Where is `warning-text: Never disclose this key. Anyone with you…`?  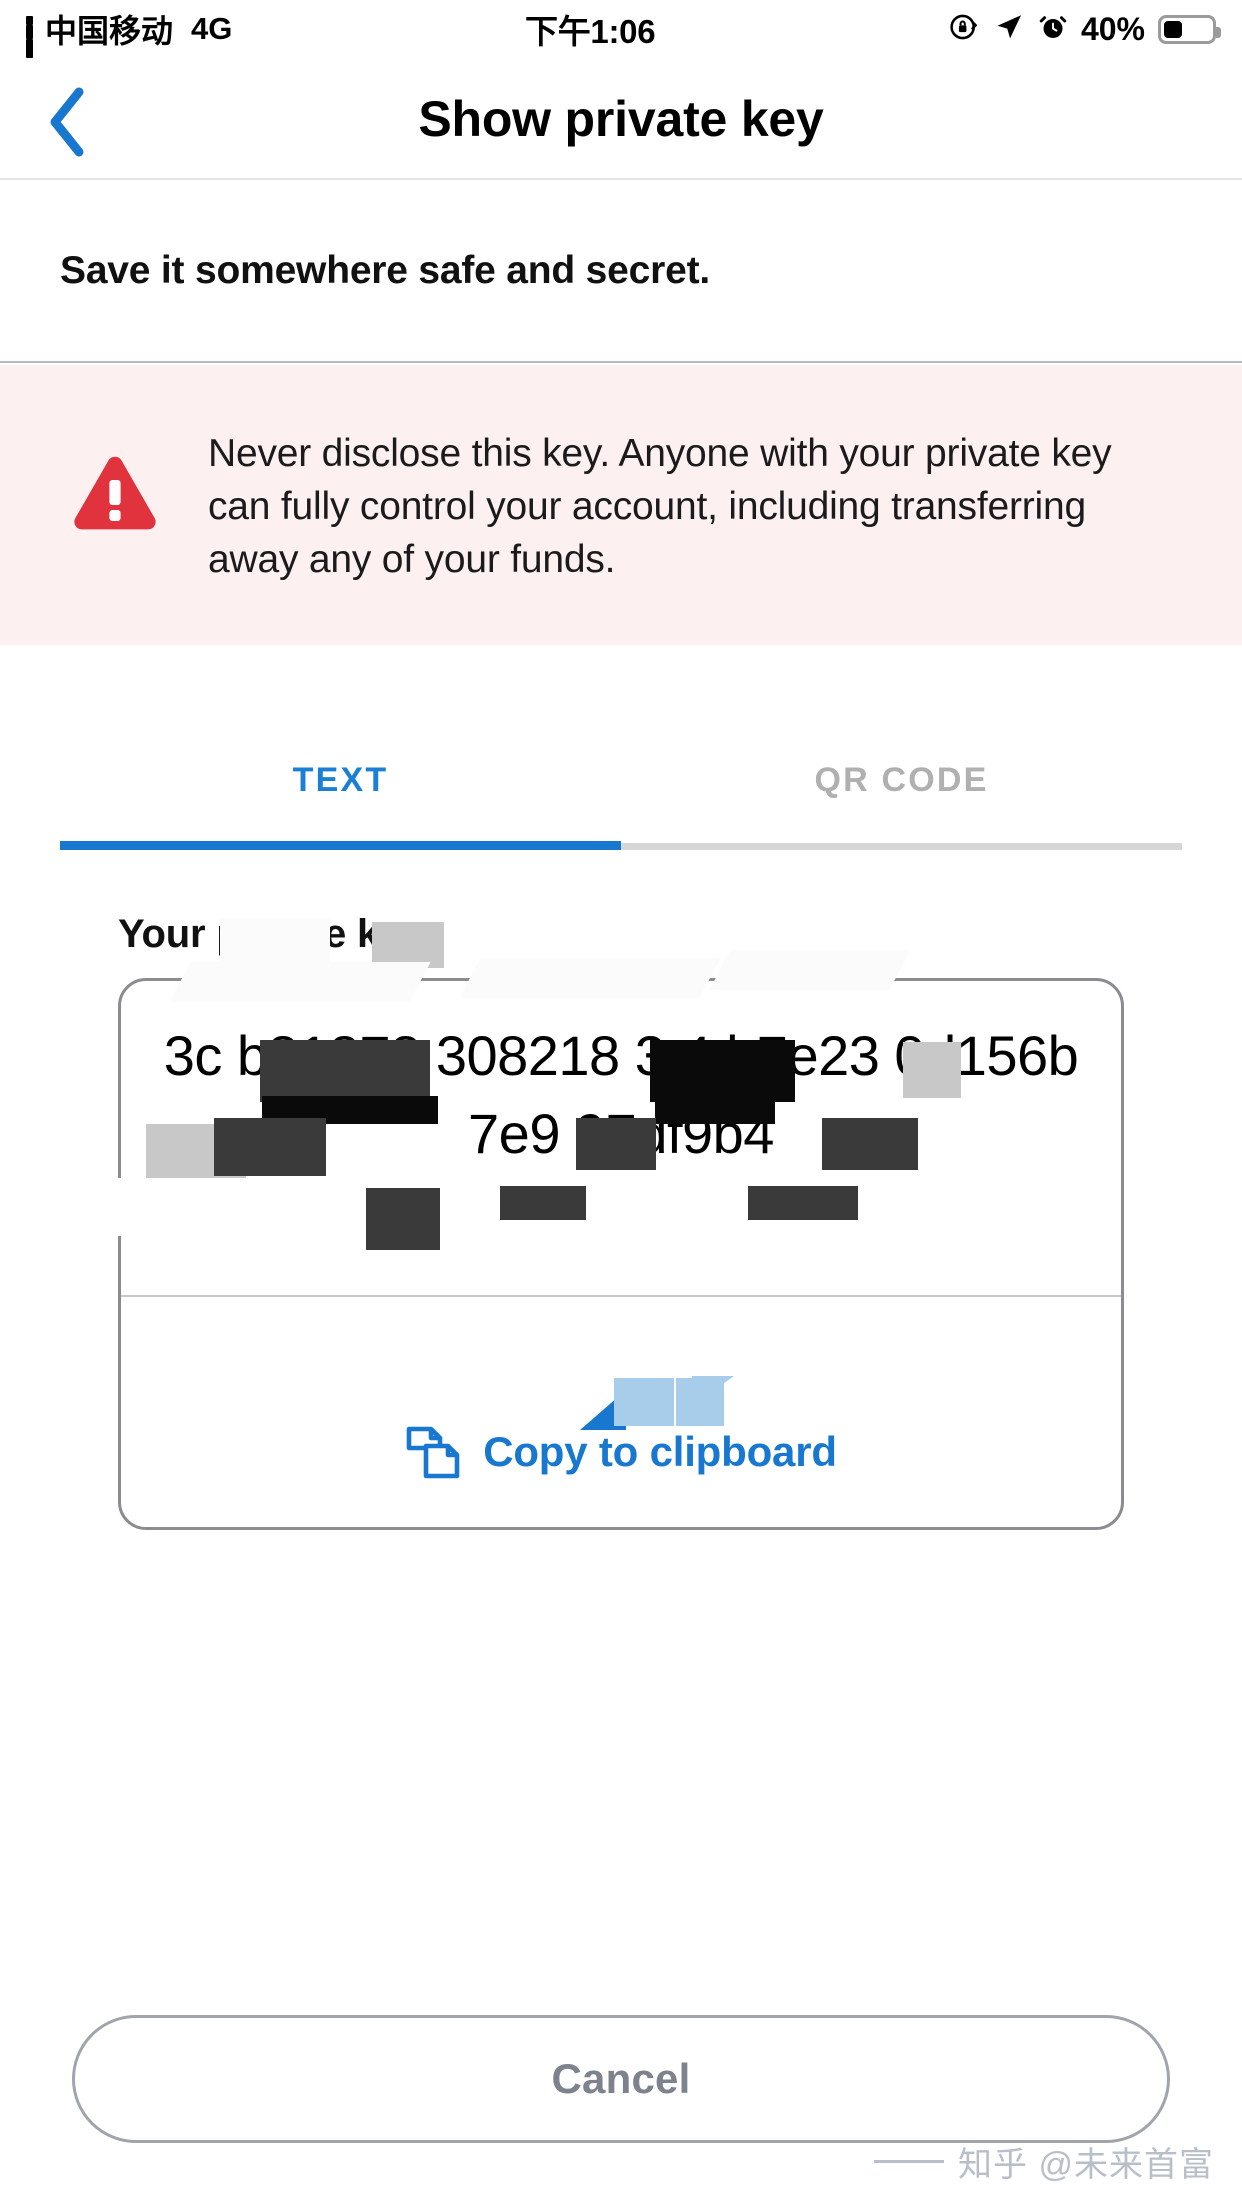
warning-text: Never disclose this key. Anyone with you… is located at coordinates (660, 506).